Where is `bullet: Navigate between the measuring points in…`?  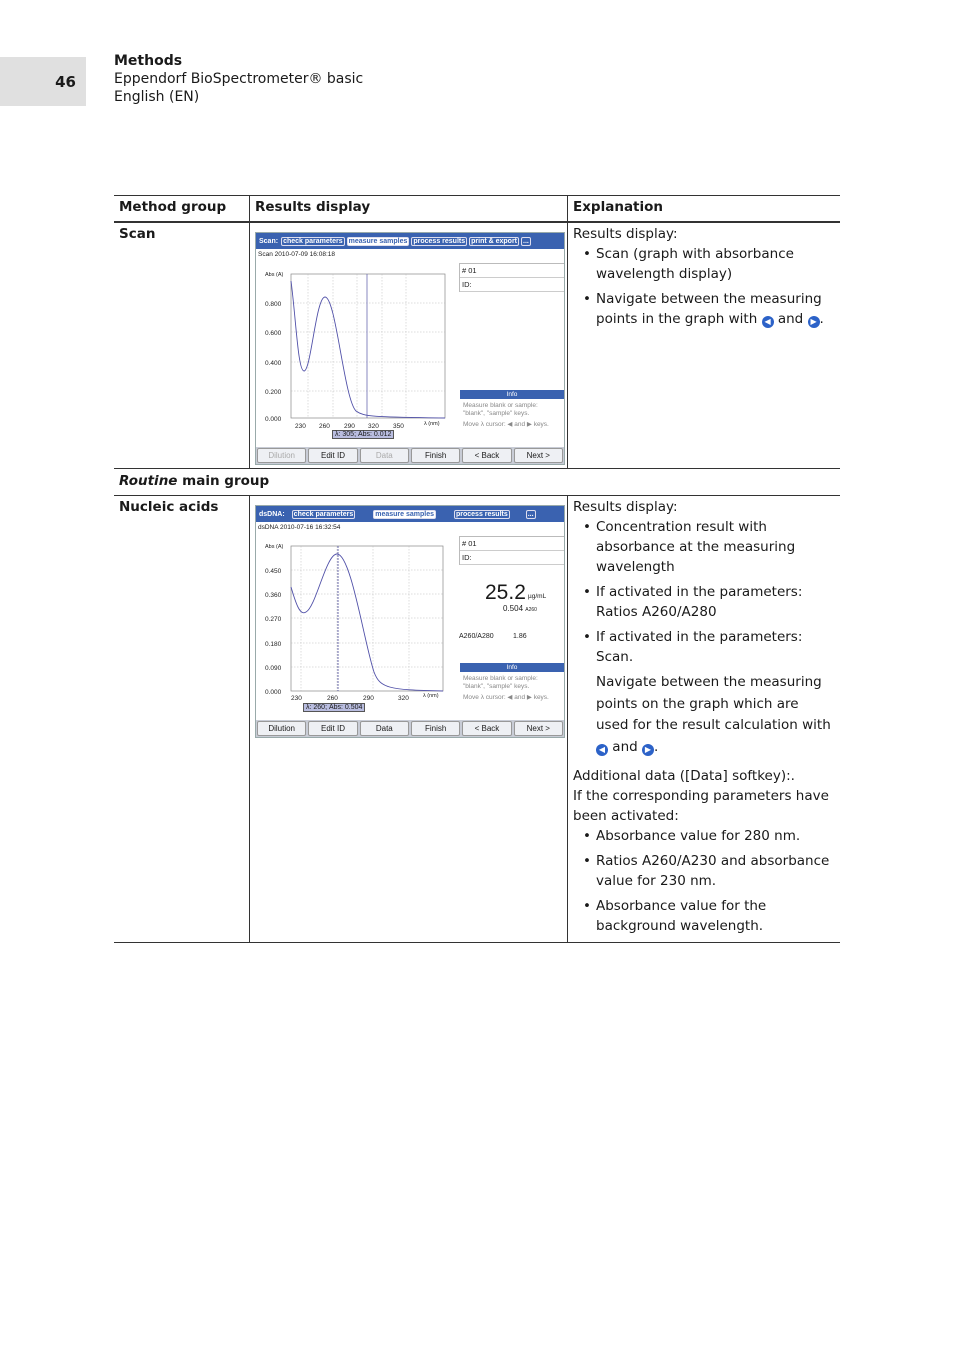
bullet: Navigate between the measuring points in… is located at coordinates (704, 309).